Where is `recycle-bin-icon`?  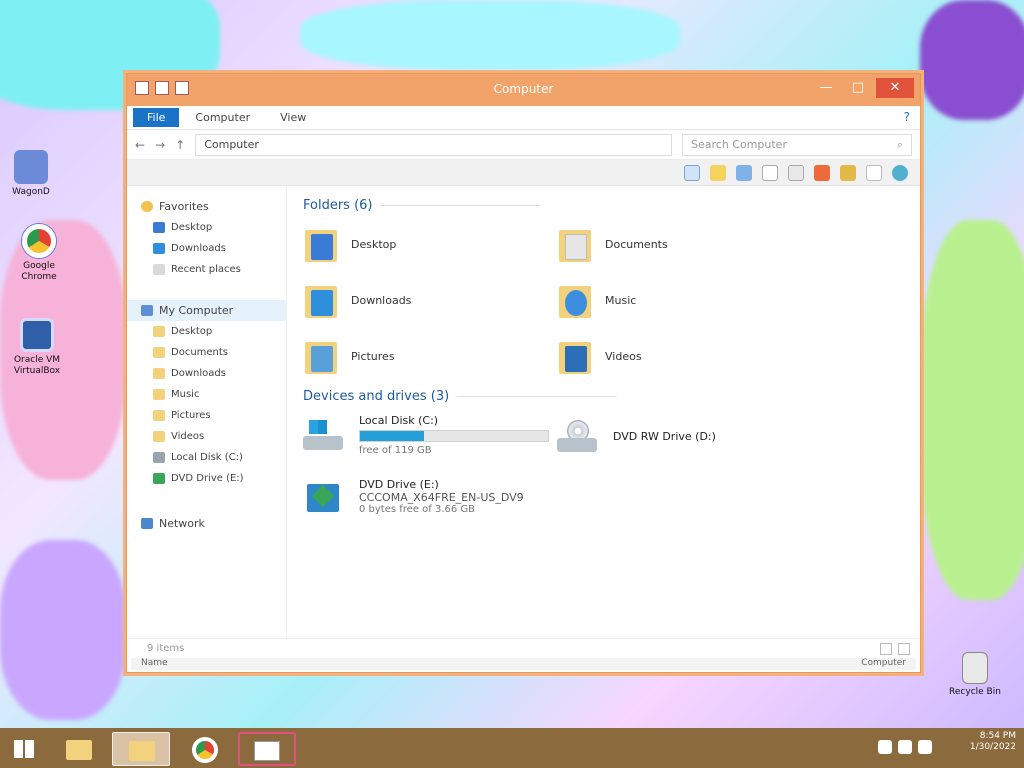
recycle-bin-icon is located at coordinates (975, 668).